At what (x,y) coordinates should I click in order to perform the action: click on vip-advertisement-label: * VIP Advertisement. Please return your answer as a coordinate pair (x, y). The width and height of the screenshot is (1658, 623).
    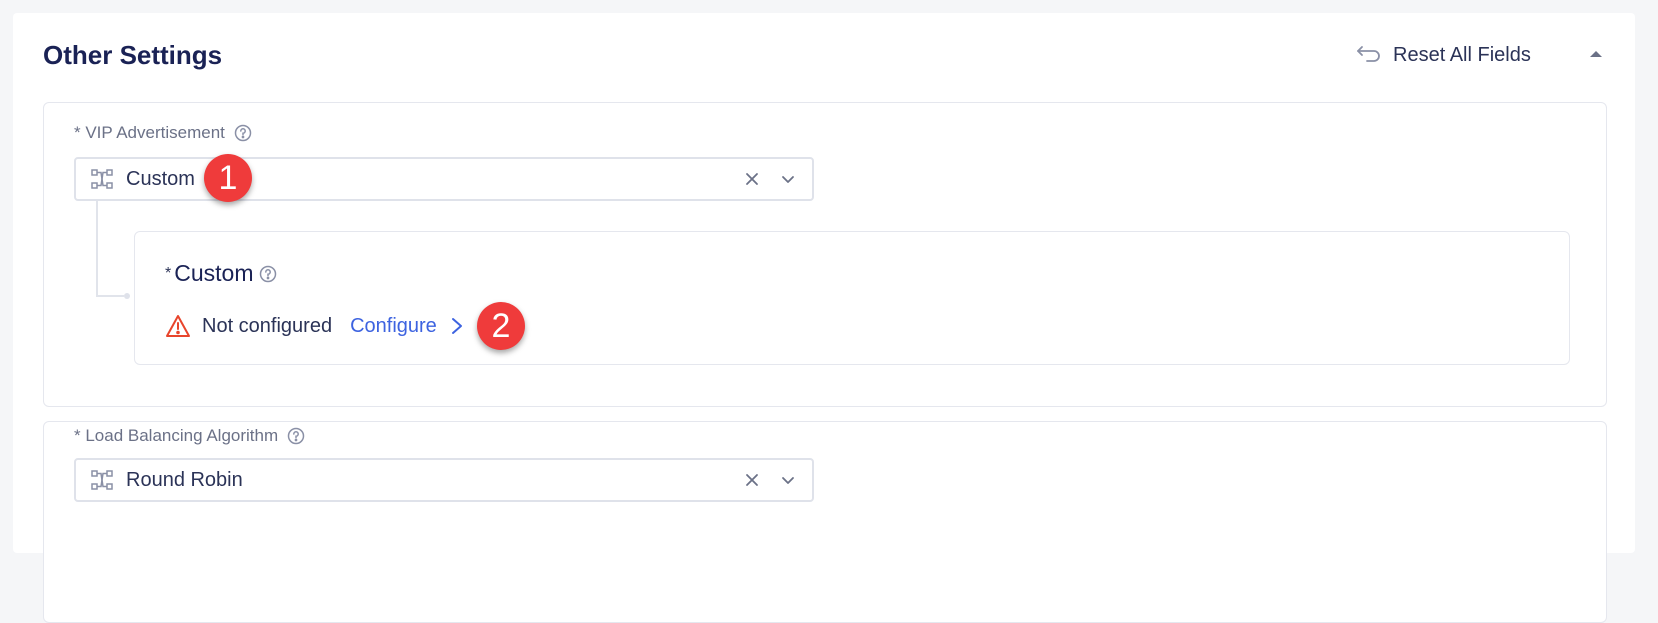
    Looking at the image, I should click on (149, 132).